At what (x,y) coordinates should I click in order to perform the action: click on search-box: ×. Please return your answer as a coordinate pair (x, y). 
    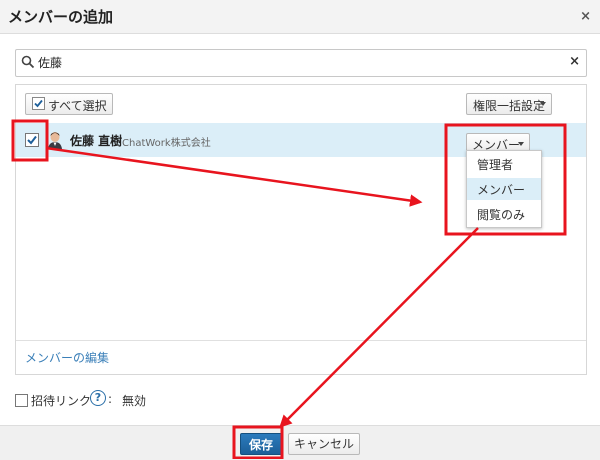
    Looking at the image, I should click on (301, 63).